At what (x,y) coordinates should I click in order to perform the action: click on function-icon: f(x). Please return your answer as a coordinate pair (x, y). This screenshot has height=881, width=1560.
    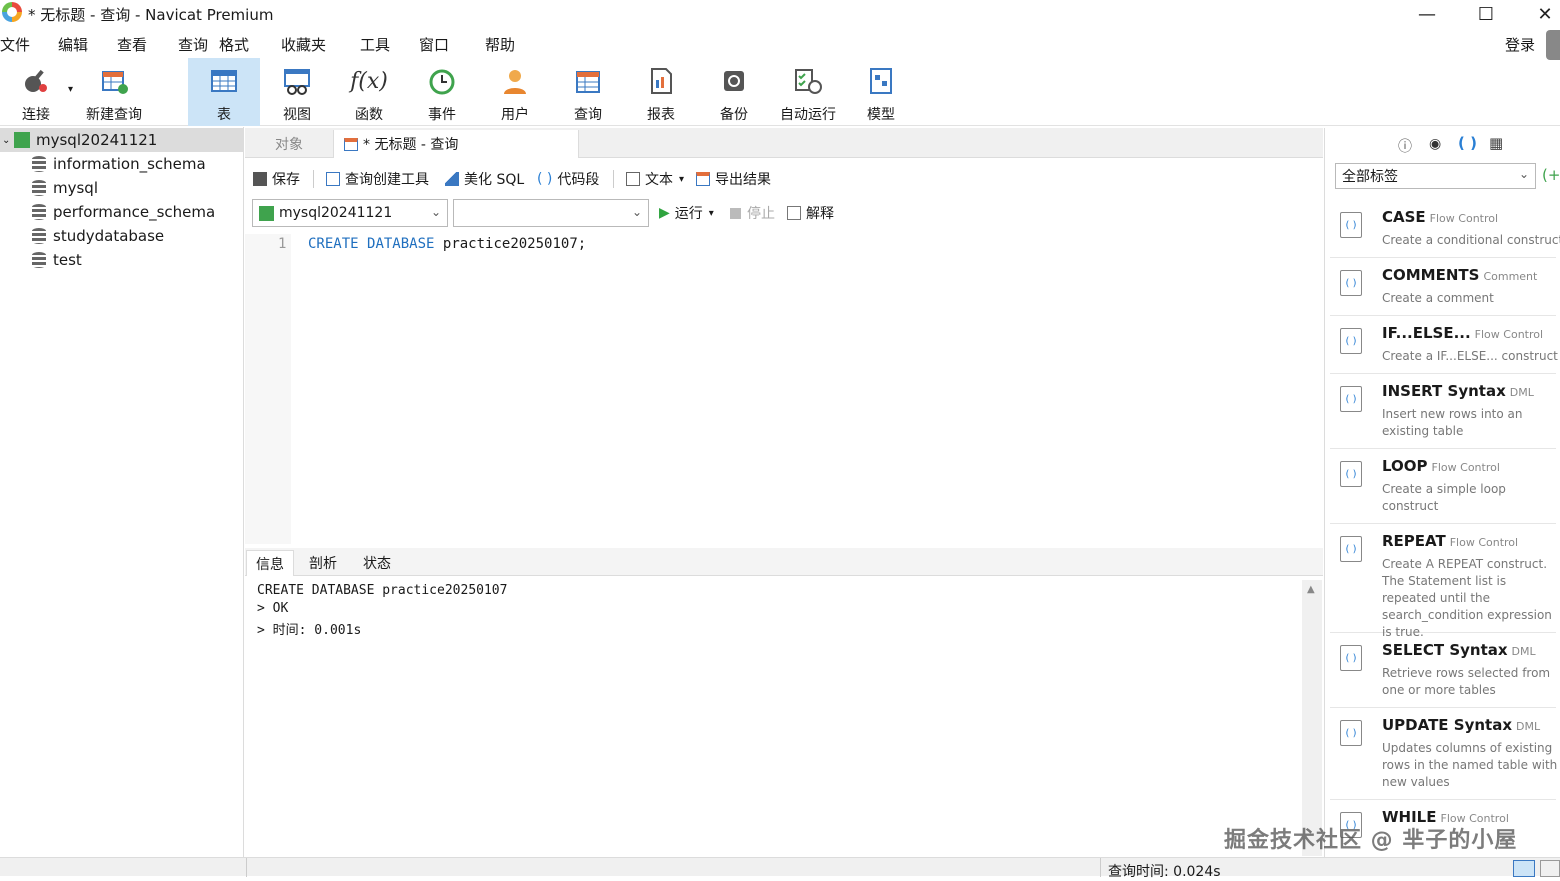
    Looking at the image, I should click on (369, 81).